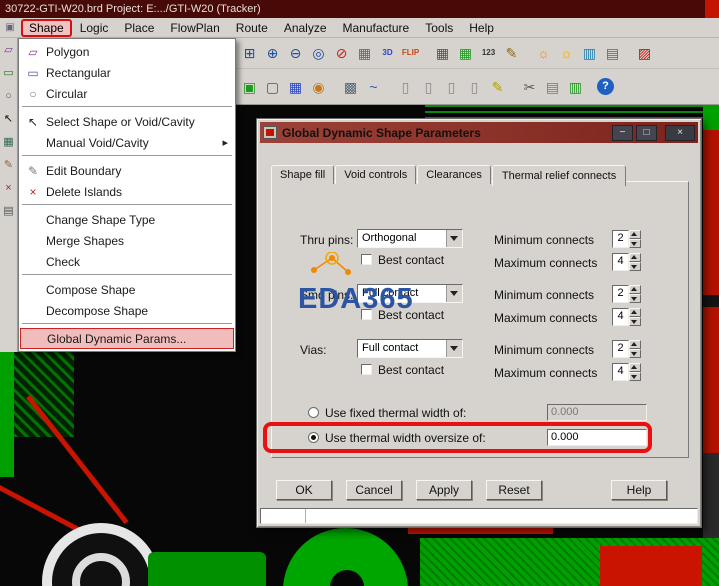 This screenshot has width=719, height=586. What do you see at coordinates (481, 28) in the screenshot?
I see `menubar-item: Help` at bounding box center [481, 28].